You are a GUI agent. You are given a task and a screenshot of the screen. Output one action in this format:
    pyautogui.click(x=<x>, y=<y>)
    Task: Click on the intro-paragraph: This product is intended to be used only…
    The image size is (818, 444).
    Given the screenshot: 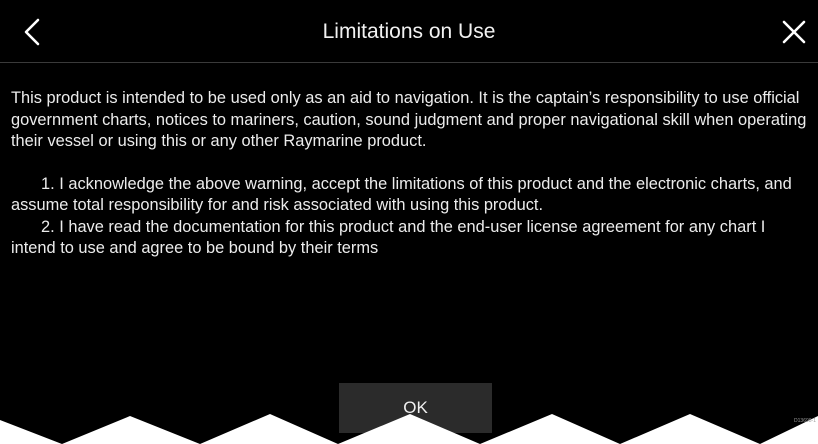 What is the action you would take?
    pyautogui.click(x=409, y=119)
    